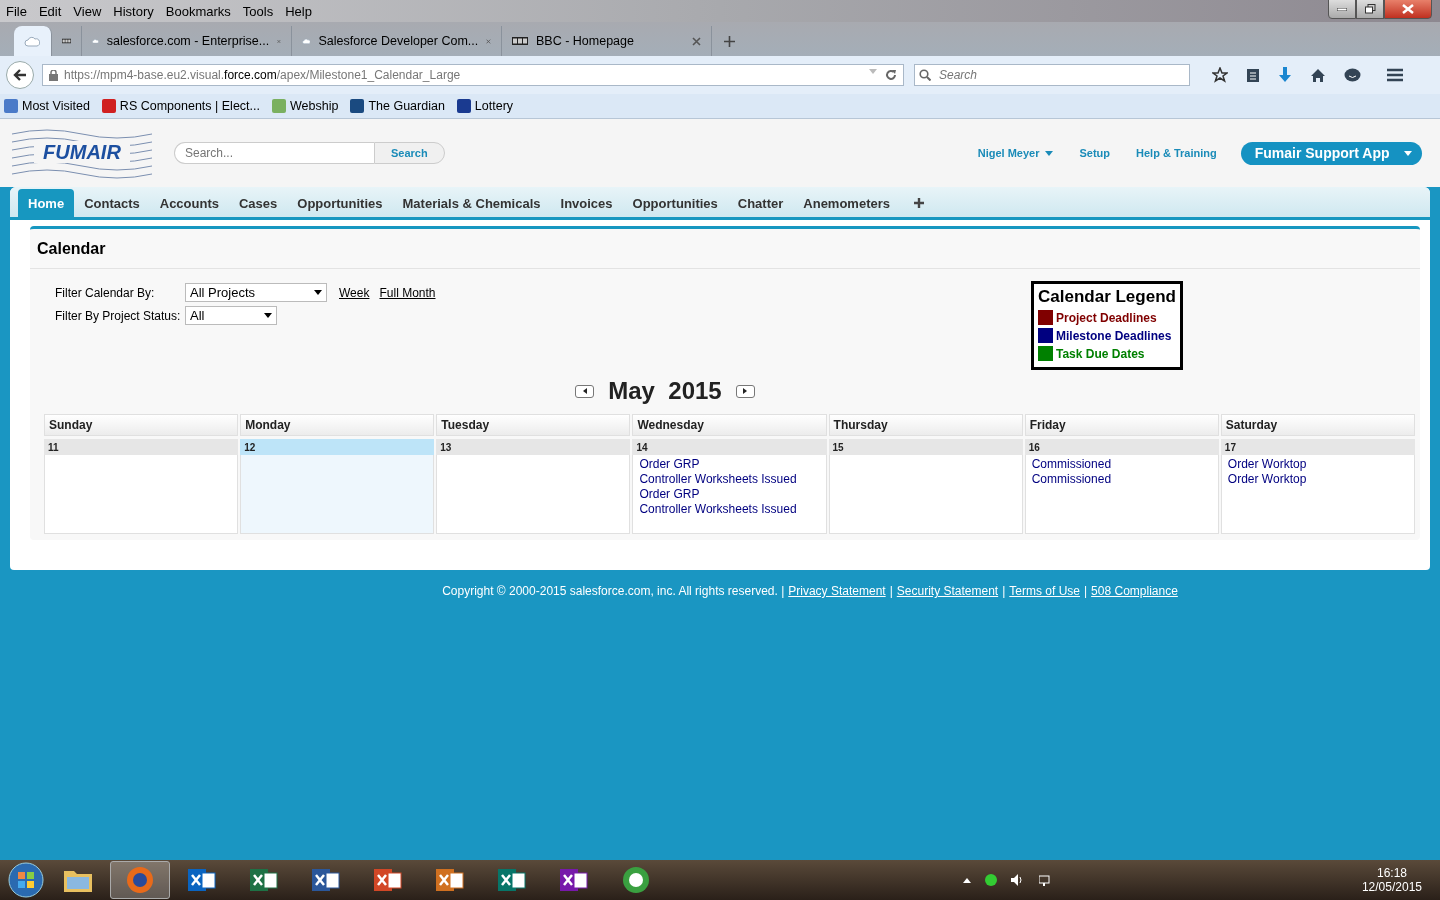 The height and width of the screenshot is (900, 1440). I want to click on app-menu-button: Fumair Support App, so click(1331, 153).